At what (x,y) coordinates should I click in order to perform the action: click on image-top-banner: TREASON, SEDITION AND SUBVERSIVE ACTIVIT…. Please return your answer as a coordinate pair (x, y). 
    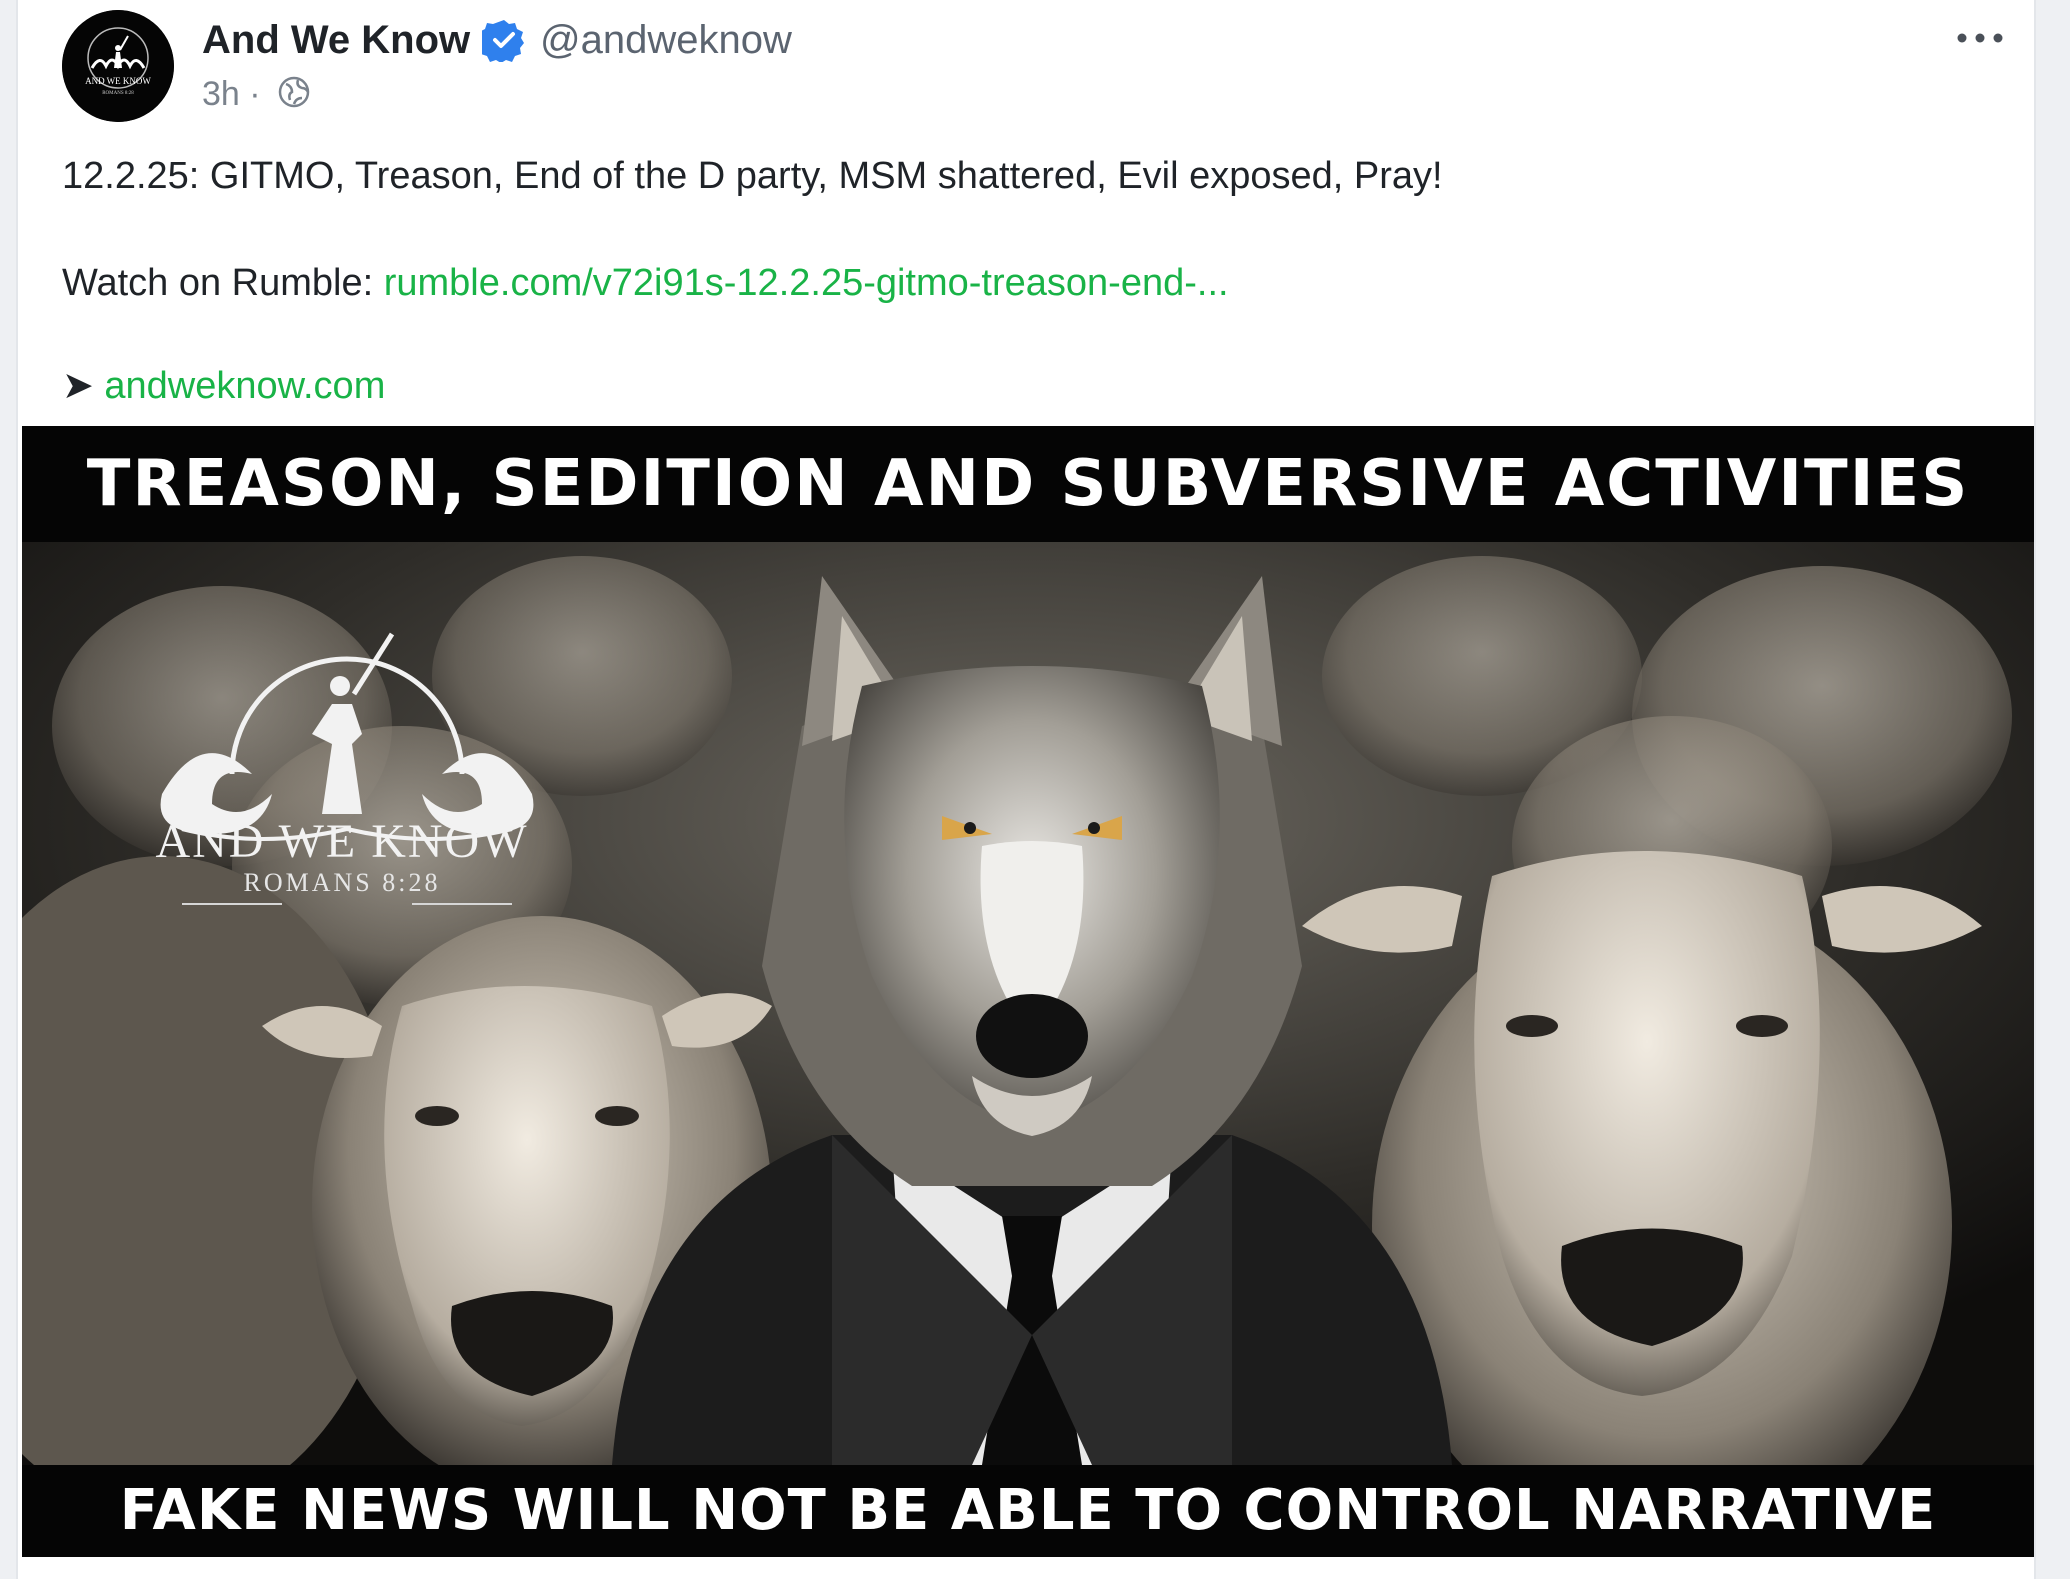
    Looking at the image, I should click on (1028, 484).